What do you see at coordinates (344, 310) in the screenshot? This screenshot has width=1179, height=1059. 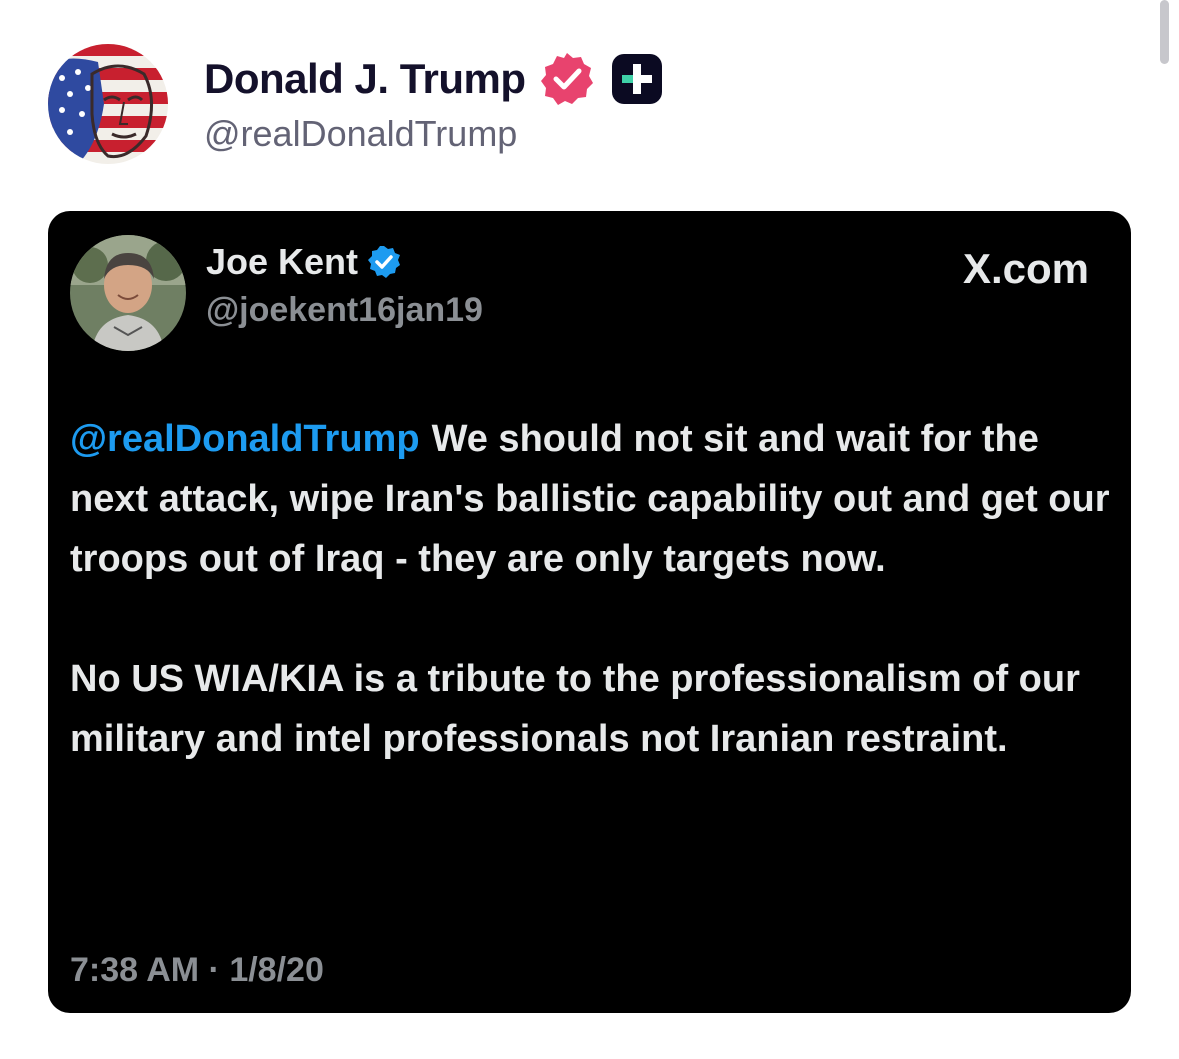 I see `tweet-author-handle: @joekent16jan19` at bounding box center [344, 310].